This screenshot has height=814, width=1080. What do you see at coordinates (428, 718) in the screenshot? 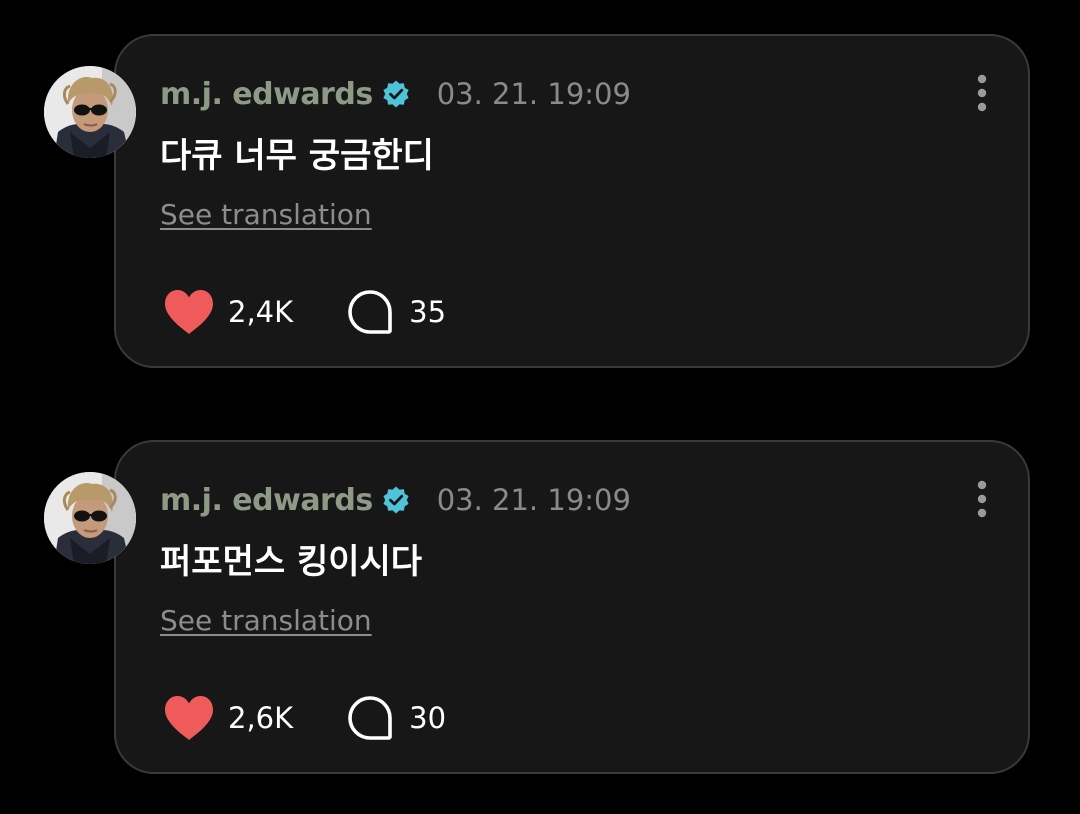
I see `reply-count: 30` at bounding box center [428, 718].